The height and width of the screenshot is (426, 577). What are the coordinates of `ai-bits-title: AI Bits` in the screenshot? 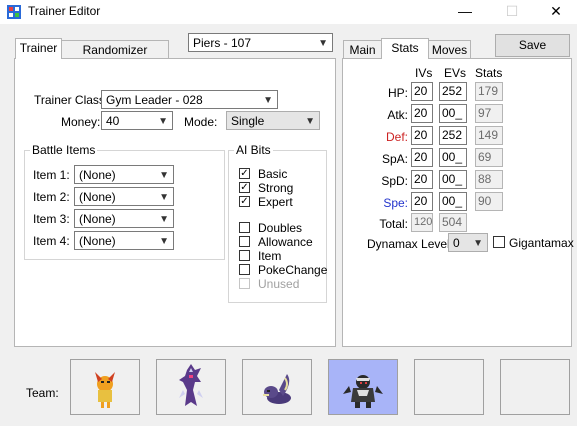 It's located at (253, 150).